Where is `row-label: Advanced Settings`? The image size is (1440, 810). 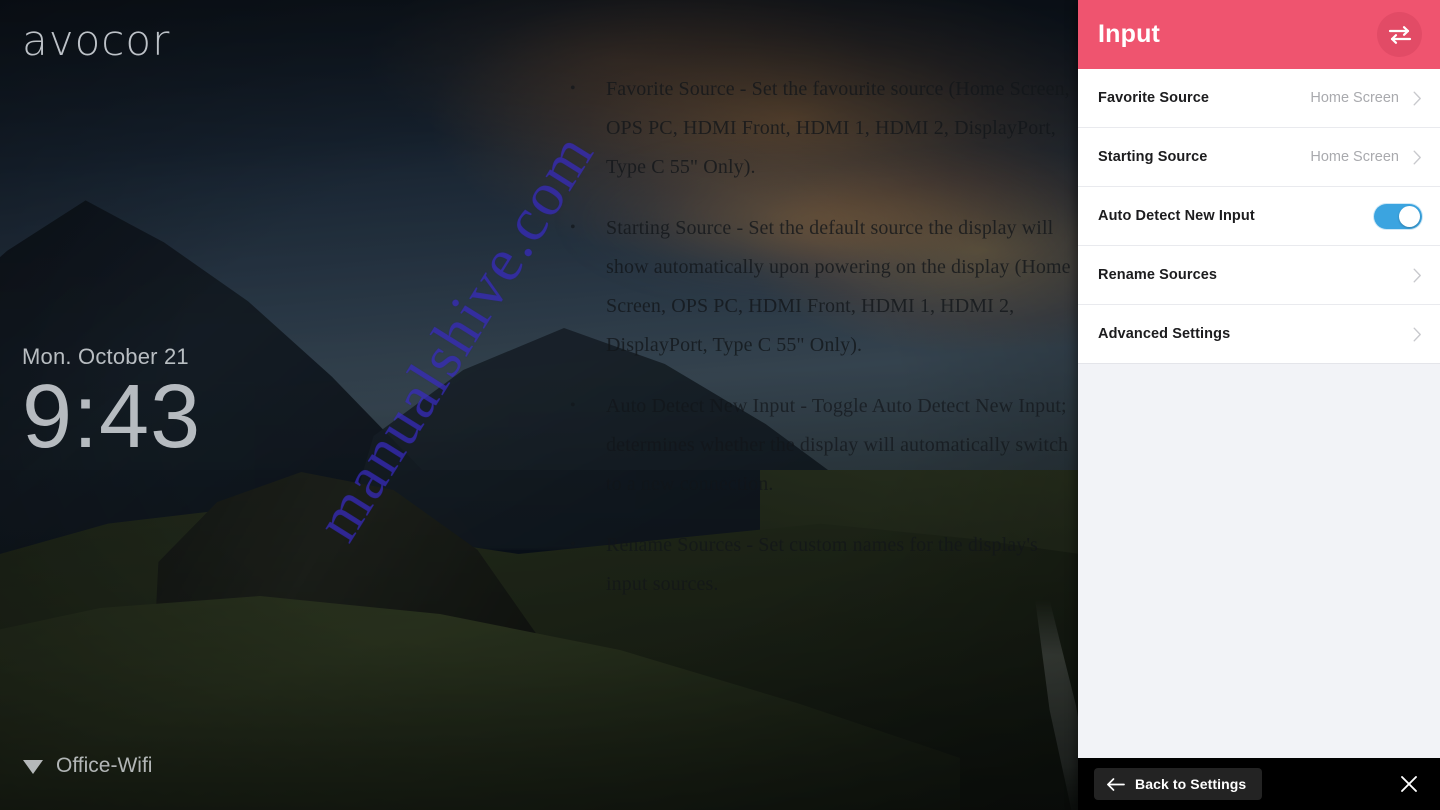
row-label: Advanced Settings is located at coordinates (1164, 334).